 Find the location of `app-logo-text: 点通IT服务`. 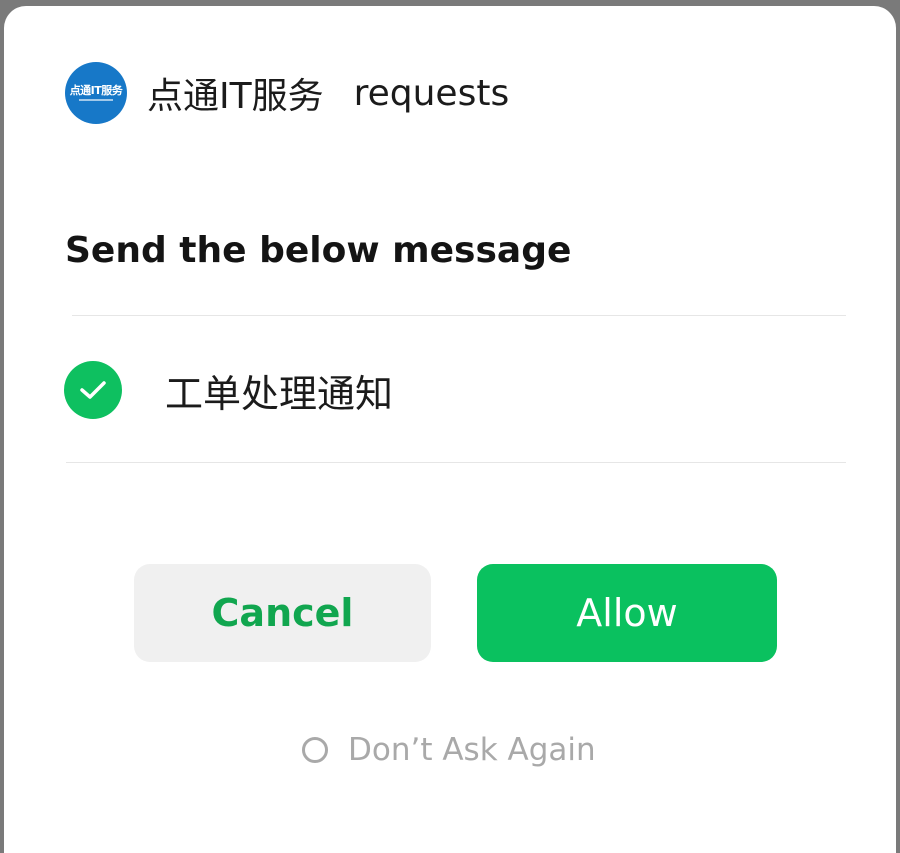

app-logo-text: 点通IT服务 is located at coordinates (96, 90).